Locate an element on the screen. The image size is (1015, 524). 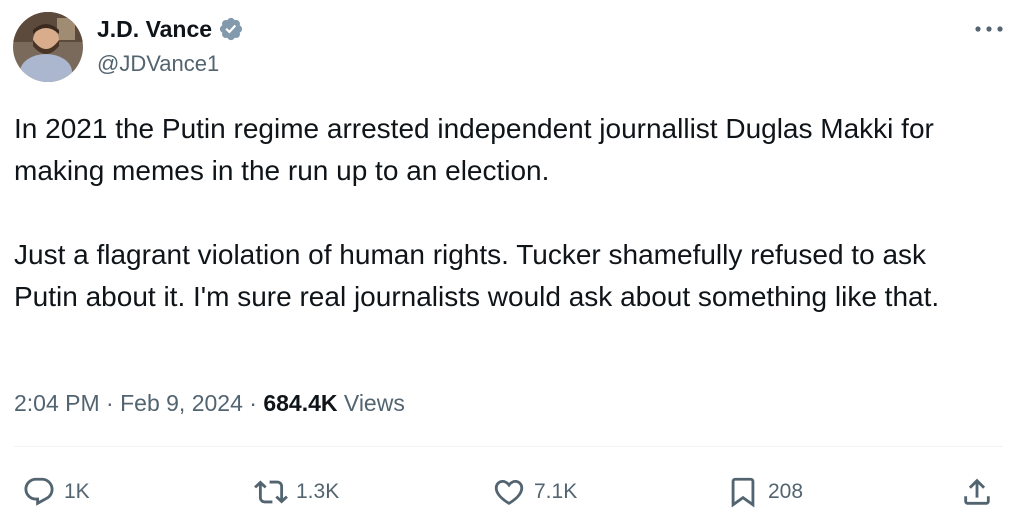
tweet-metadata: 2:04 PM · Feb 9, 2024 · 684.4K Views is located at coordinates (209, 403).